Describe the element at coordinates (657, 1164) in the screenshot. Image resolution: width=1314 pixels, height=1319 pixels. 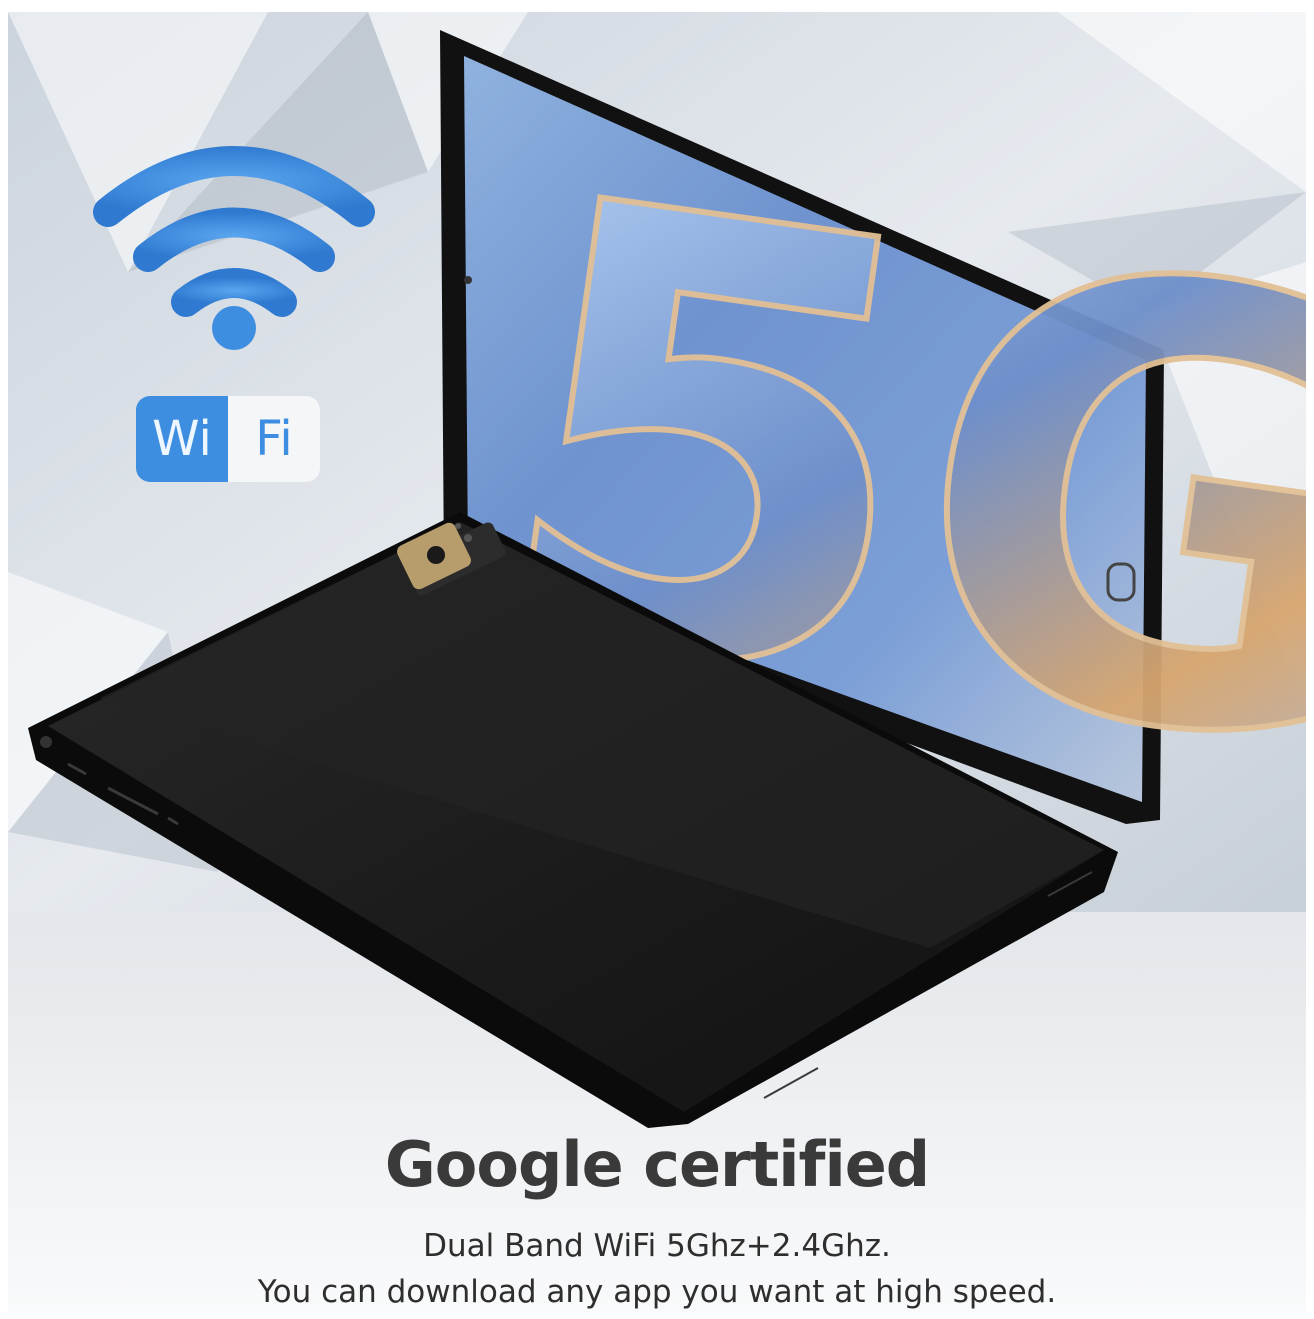
I see `caption-title: Google certified` at that location.